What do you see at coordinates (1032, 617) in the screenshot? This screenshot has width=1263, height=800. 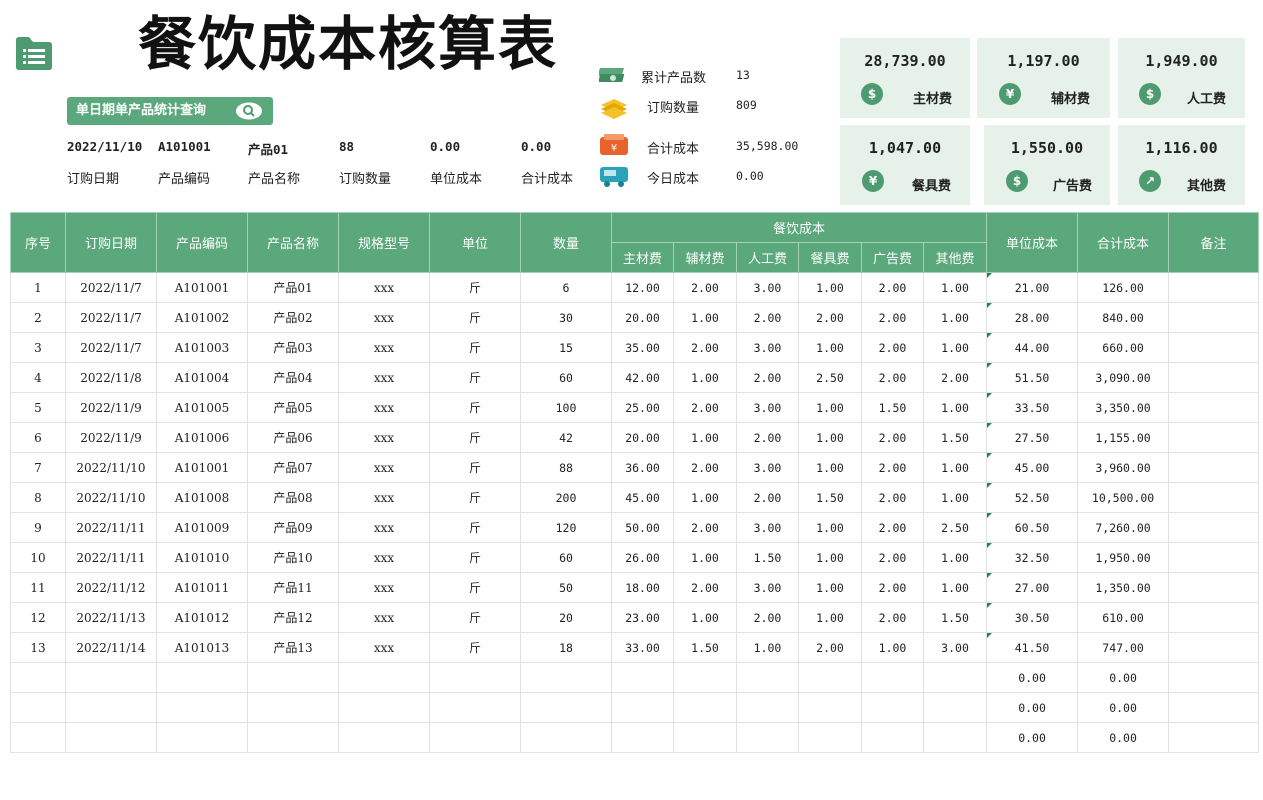 I see `cell-unit-cost: 30.50` at bounding box center [1032, 617].